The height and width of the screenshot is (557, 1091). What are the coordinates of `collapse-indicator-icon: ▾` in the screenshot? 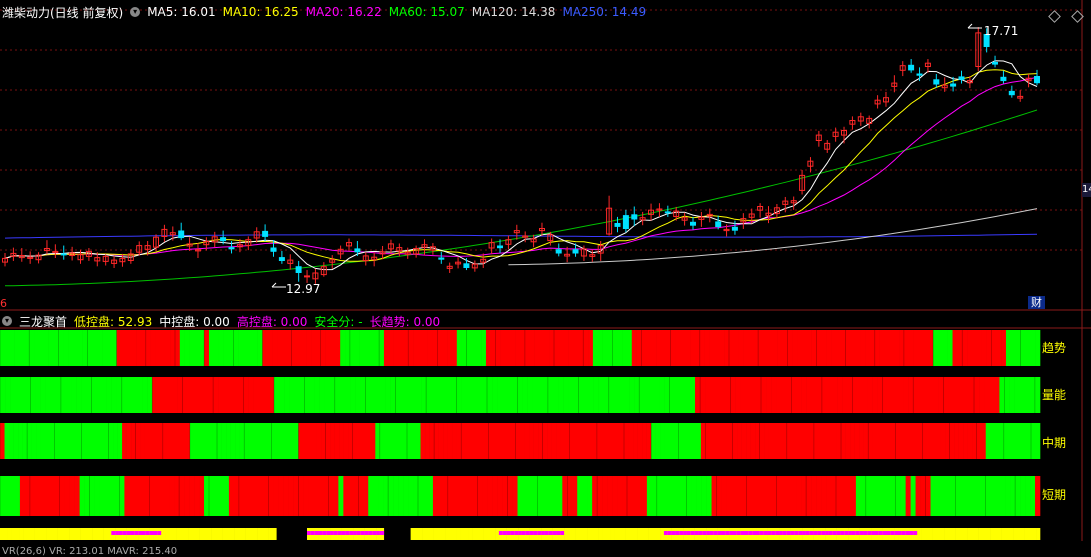 It's located at (7, 321).